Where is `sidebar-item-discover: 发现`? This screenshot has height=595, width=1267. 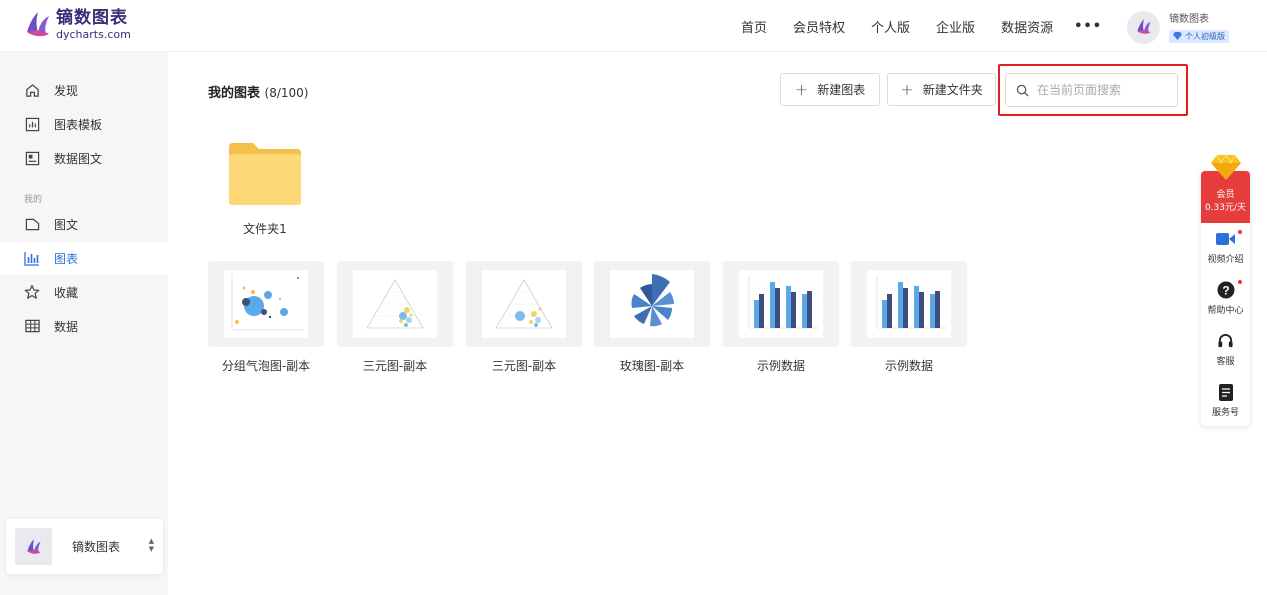 sidebar-item-discover: 发现 is located at coordinates (84, 90).